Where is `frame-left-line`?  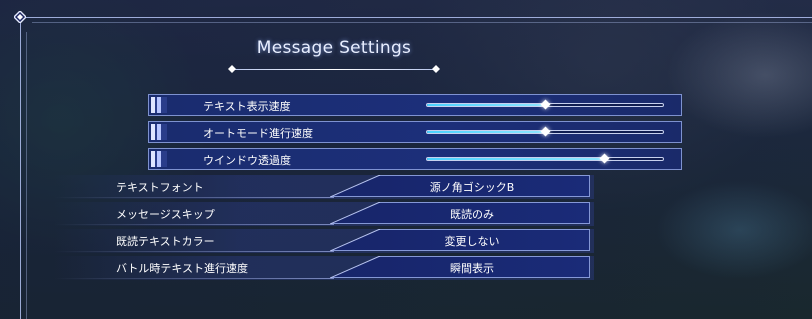
frame-left-line is located at coordinates (20, 168).